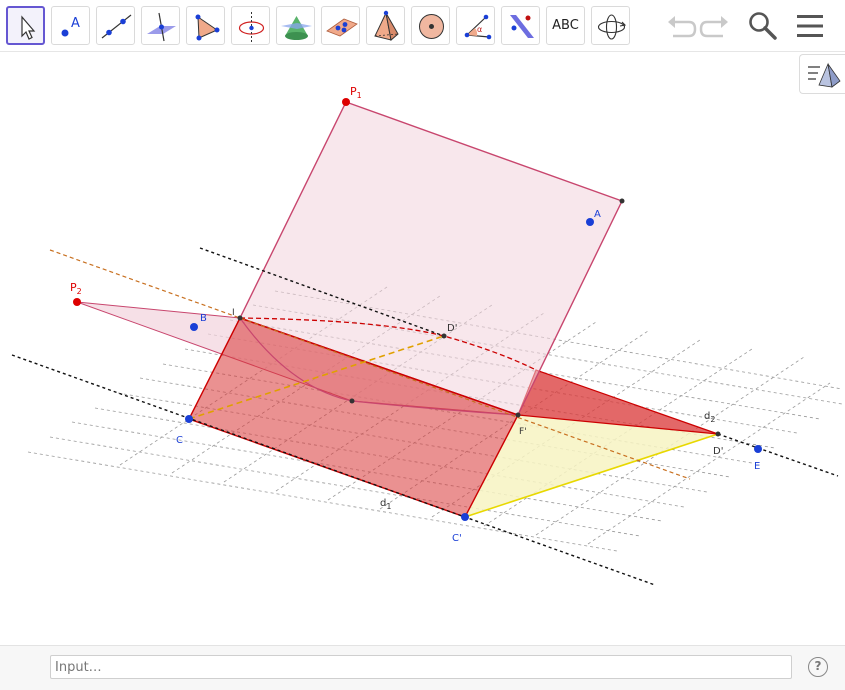 This screenshot has width=845, height=690. I want to click on point-h, so click(352, 401).